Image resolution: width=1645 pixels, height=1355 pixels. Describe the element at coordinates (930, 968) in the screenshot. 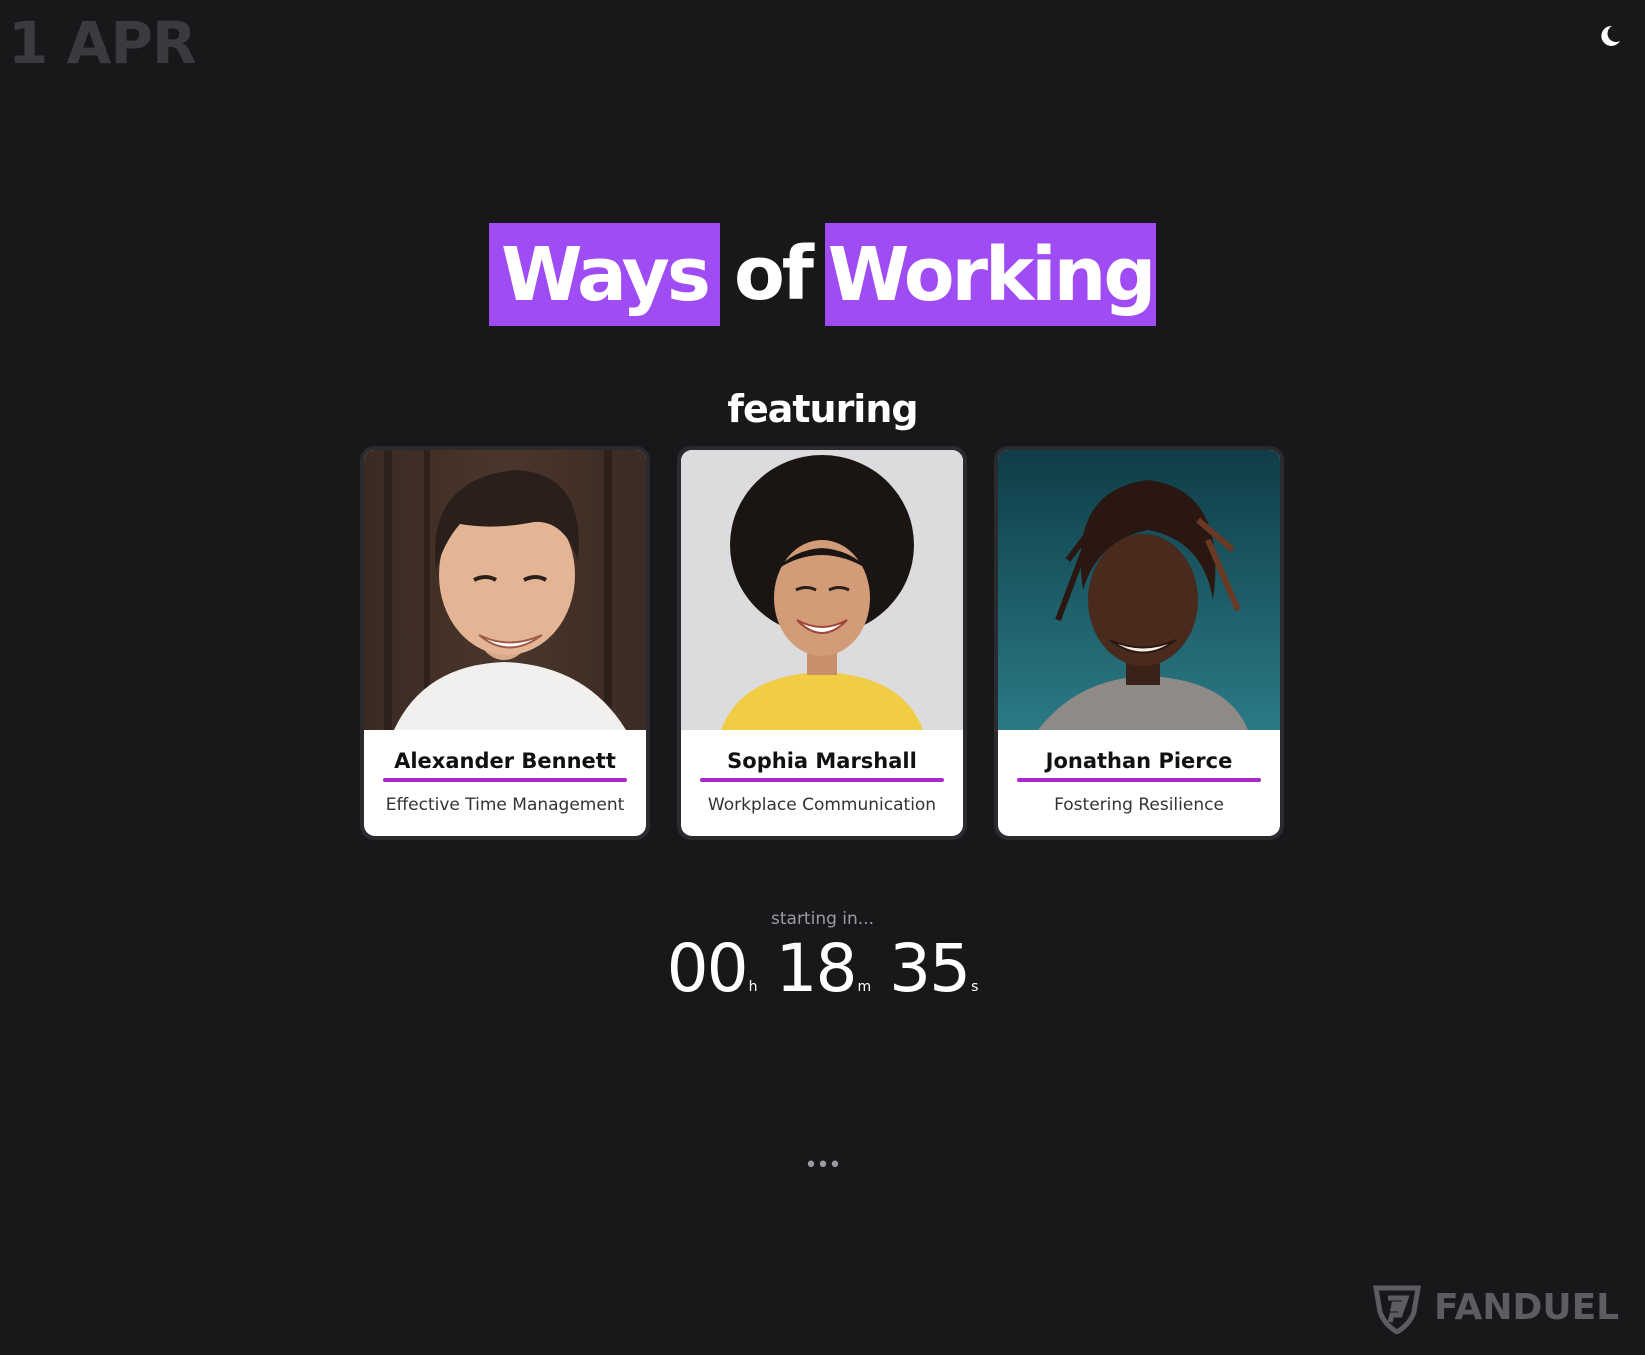

I see `countdown-seconds: 35` at that location.